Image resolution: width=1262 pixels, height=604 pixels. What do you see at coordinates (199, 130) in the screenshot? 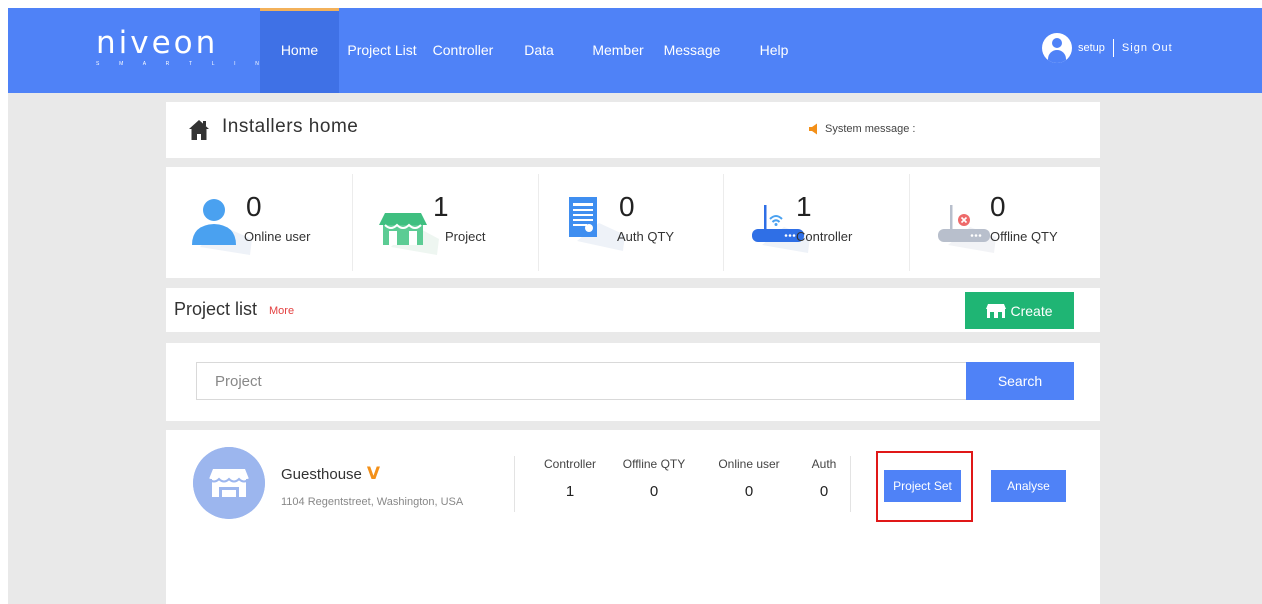
I see `home-icon` at bounding box center [199, 130].